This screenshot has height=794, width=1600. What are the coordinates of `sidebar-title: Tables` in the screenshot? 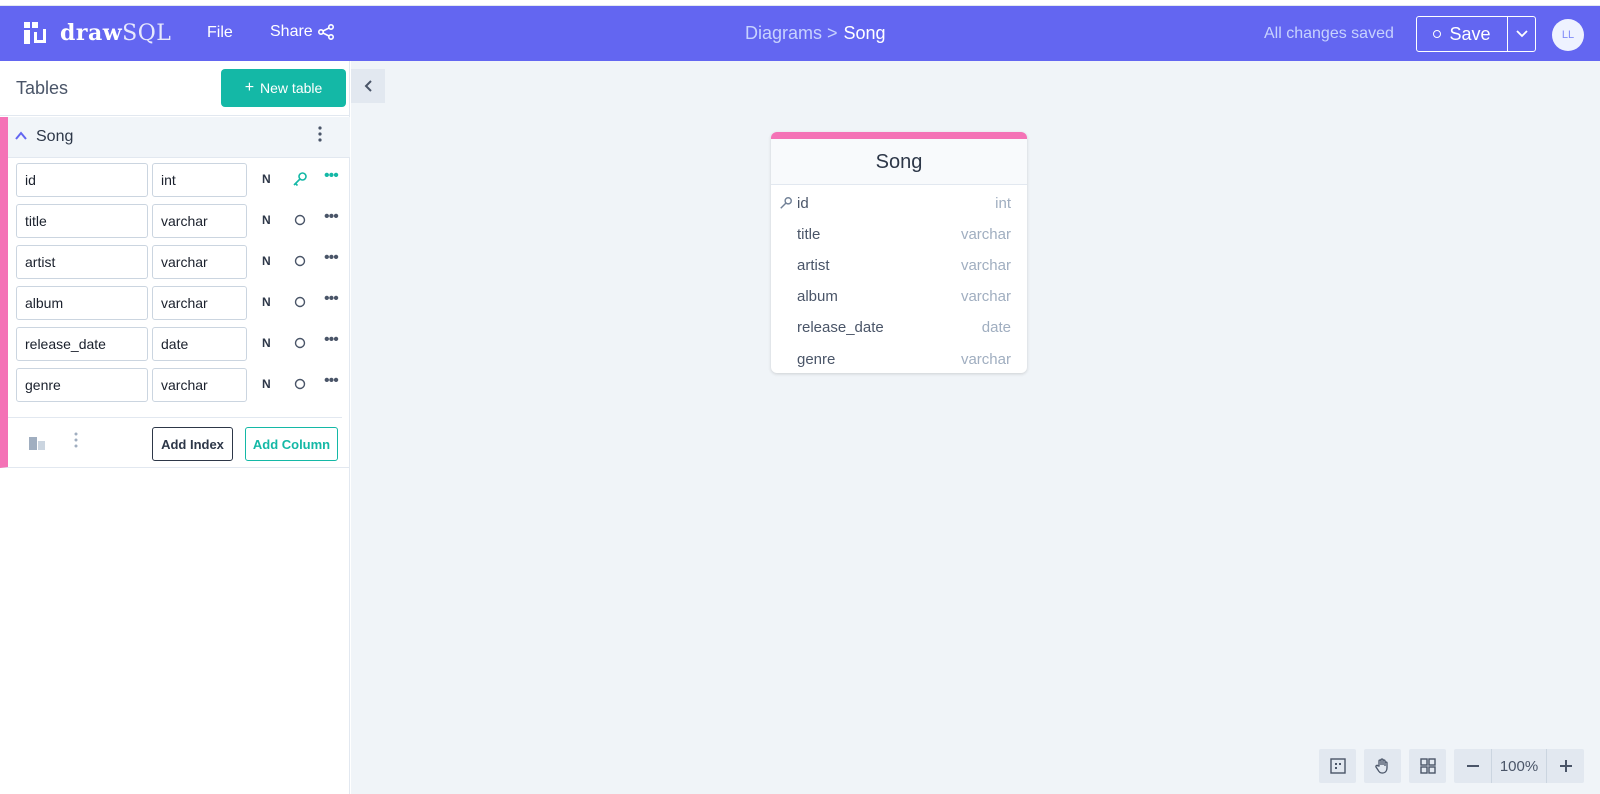 It's located at (42, 88).